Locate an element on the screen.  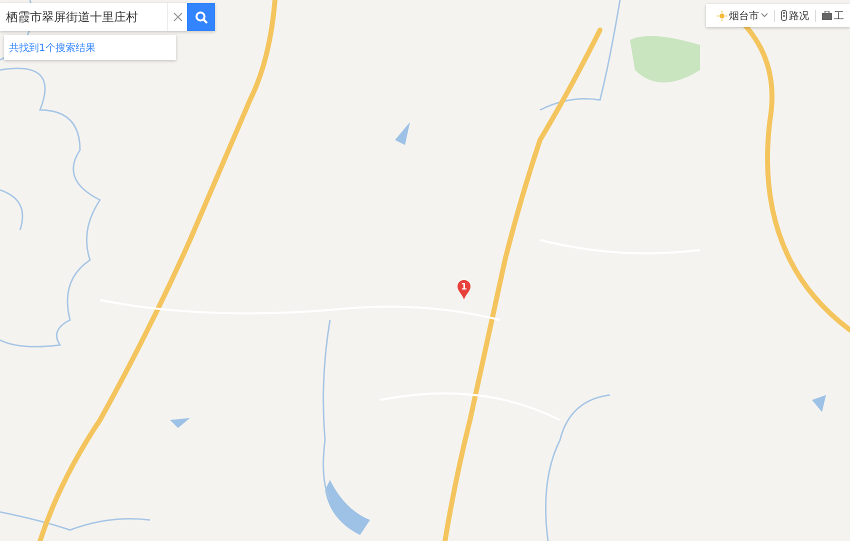
map-pin: 1 is located at coordinates (464, 290).